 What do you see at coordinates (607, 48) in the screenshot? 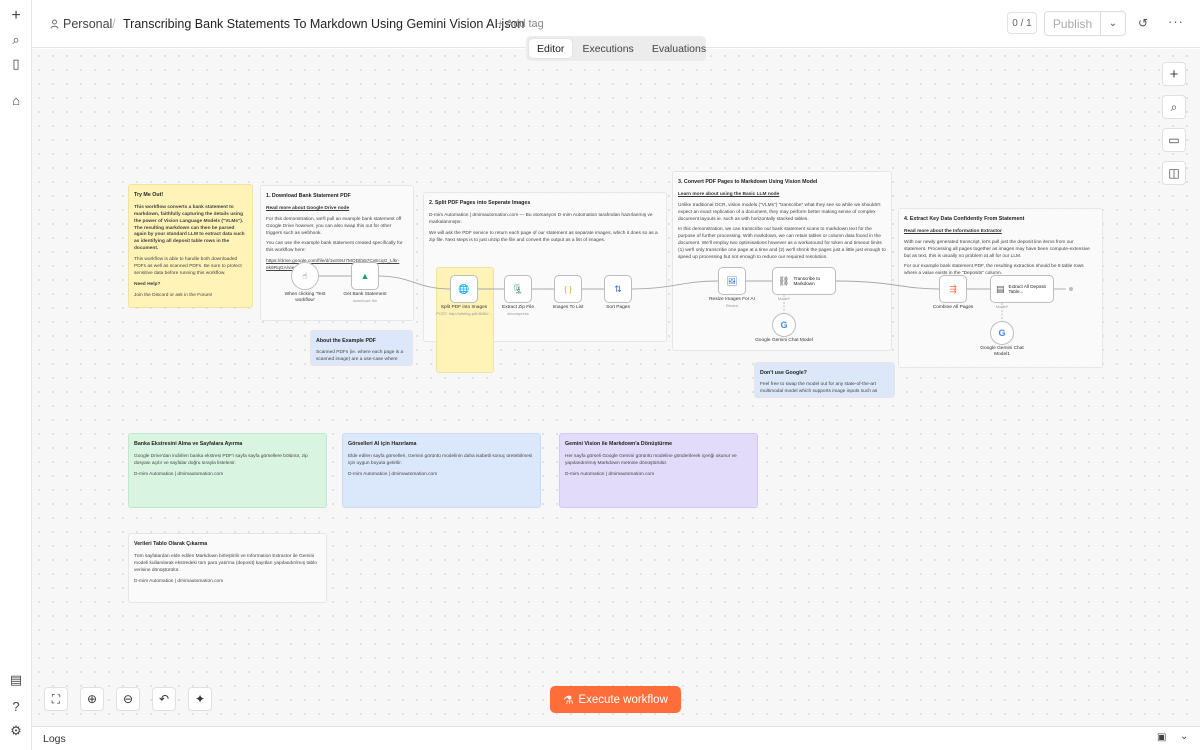
I see `tab-executions: Executions` at bounding box center [607, 48].